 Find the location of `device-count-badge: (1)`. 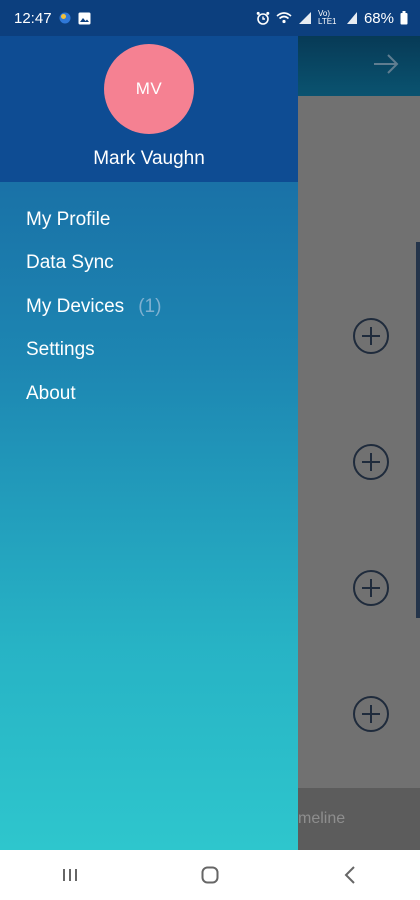

device-count-badge: (1) is located at coordinates (150, 306).